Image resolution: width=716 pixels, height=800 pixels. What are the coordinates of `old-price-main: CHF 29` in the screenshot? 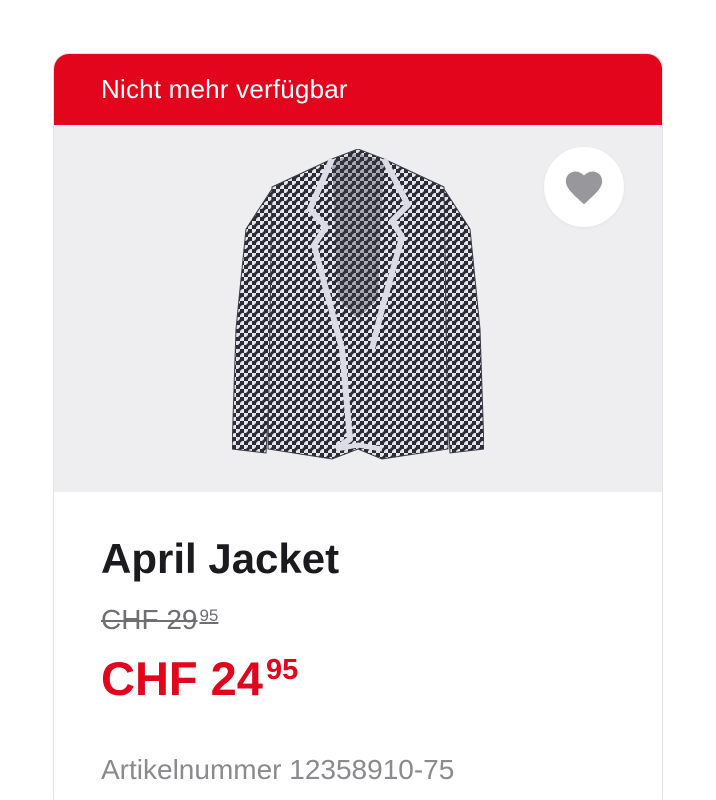 It's located at (149, 619).